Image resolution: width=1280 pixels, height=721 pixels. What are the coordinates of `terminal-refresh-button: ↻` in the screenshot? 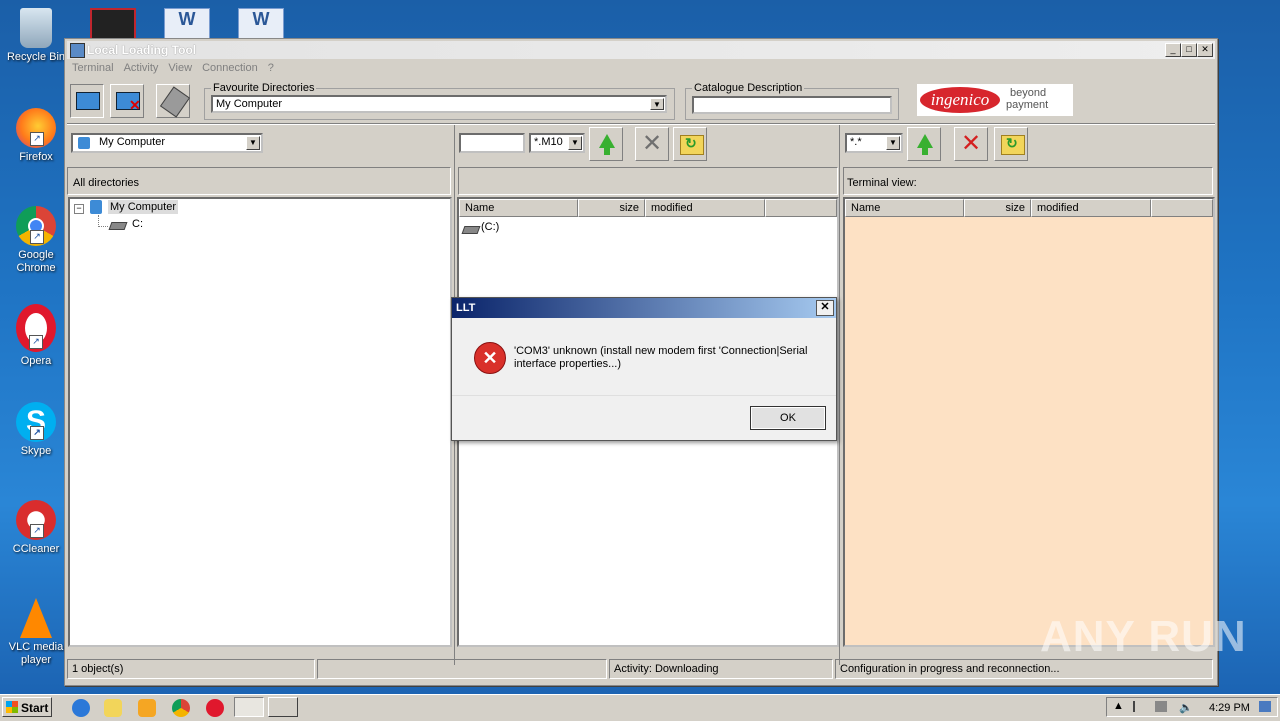 It's located at (1011, 144).